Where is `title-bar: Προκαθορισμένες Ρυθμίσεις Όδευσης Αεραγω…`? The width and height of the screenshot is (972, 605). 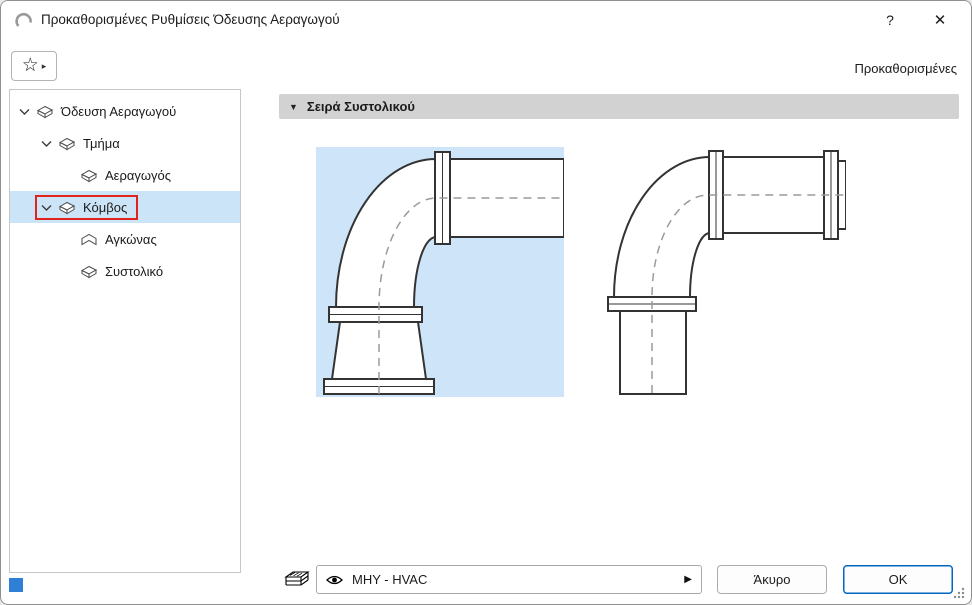 title-bar: Προκαθορισμένες Ρυθμίσεις Όδευσης Αεραγω… is located at coordinates (486, 20).